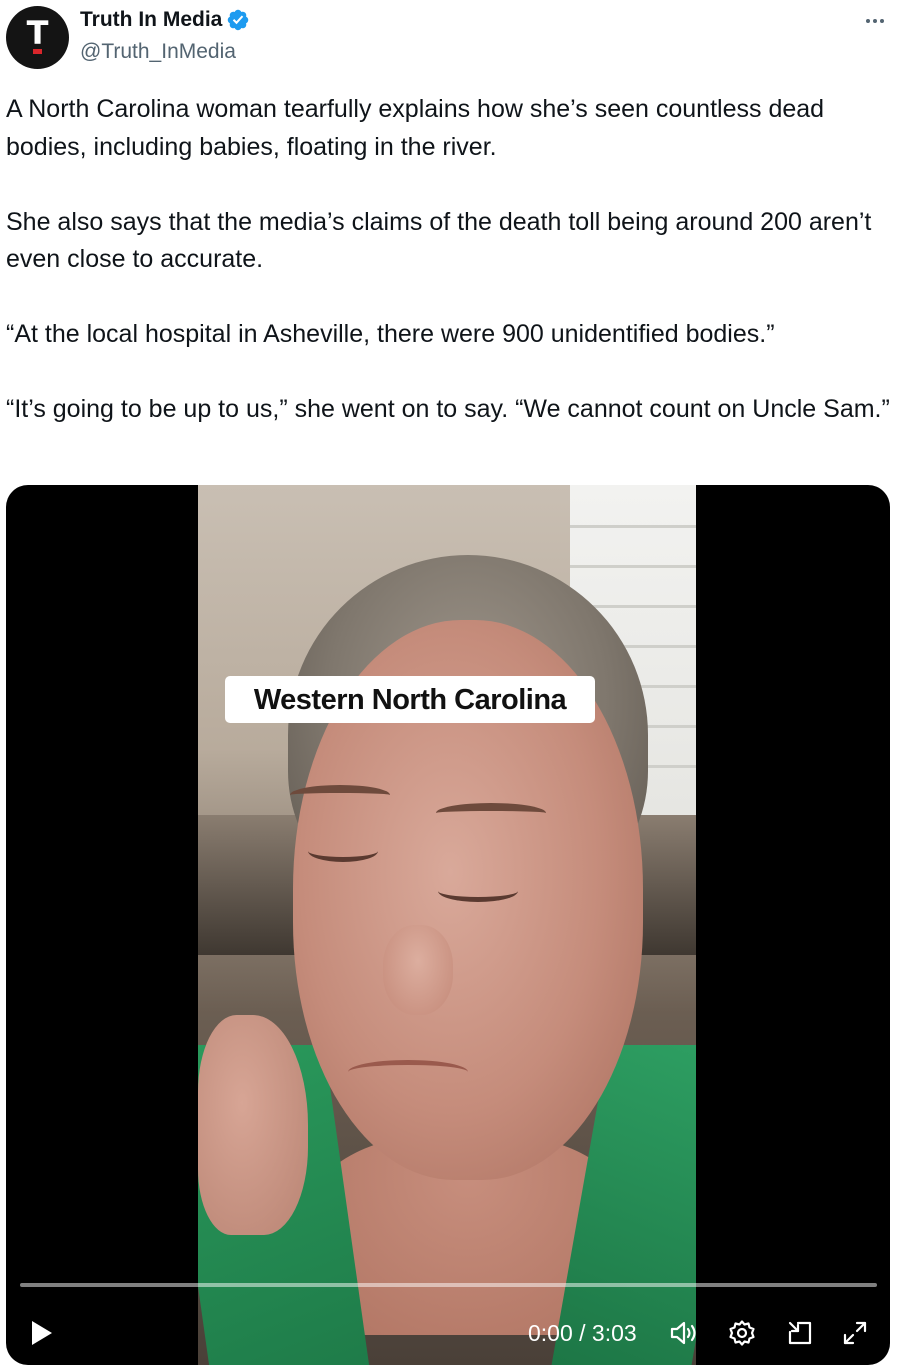  What do you see at coordinates (238, 20) in the screenshot?
I see `verified-badge-icon` at bounding box center [238, 20].